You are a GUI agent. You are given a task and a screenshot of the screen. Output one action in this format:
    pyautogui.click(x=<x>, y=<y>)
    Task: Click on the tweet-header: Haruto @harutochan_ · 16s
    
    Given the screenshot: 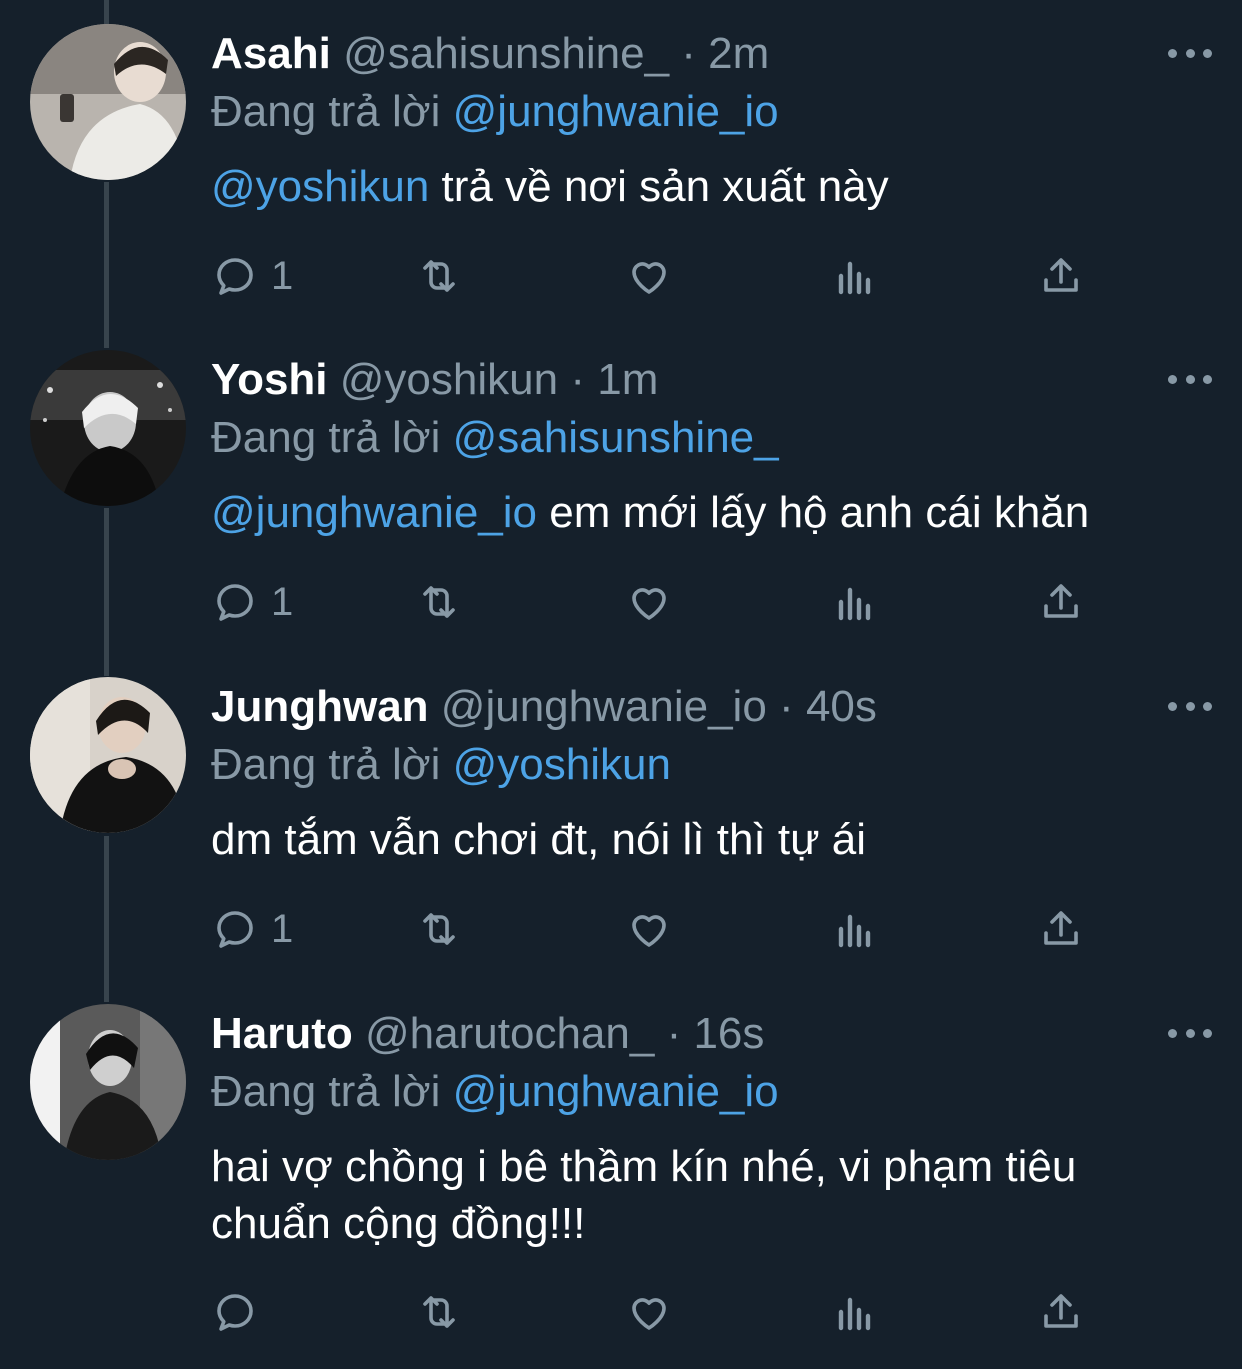 What is the action you would take?
    pyautogui.click(x=487, y=1034)
    